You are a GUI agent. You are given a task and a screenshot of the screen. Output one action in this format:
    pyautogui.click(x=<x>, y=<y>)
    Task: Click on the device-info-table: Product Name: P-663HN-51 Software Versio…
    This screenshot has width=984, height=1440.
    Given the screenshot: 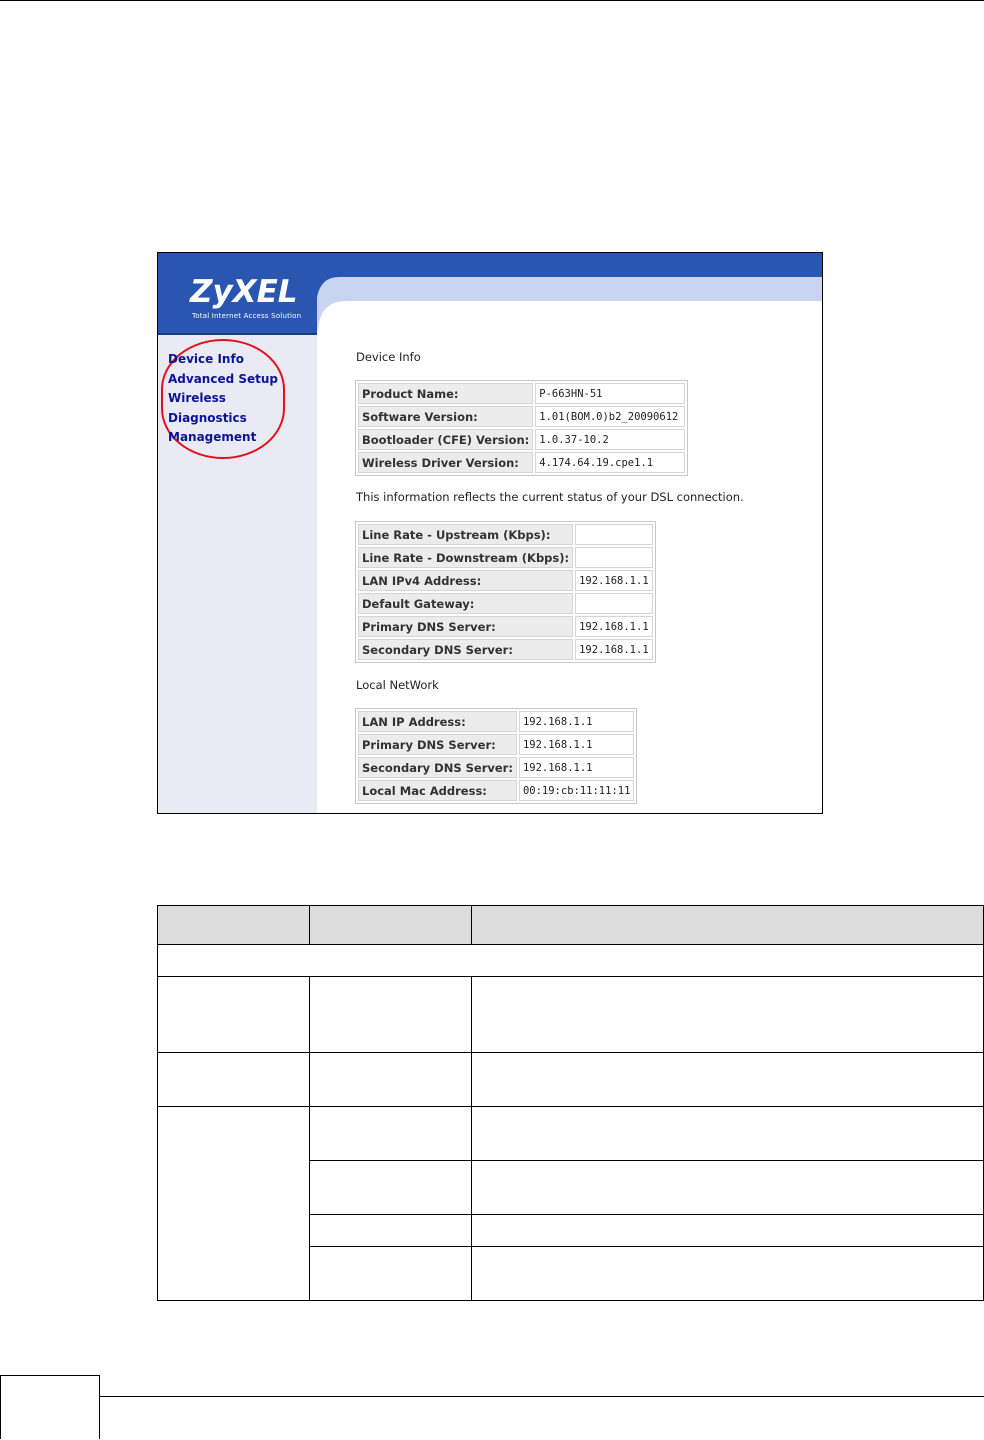 What is the action you would take?
    pyautogui.click(x=522, y=428)
    